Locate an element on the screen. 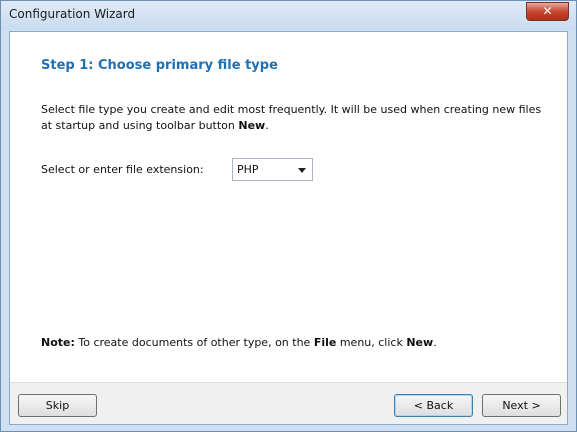 This screenshot has height=432, width=577. close-icon: ✕ is located at coordinates (547, 11).